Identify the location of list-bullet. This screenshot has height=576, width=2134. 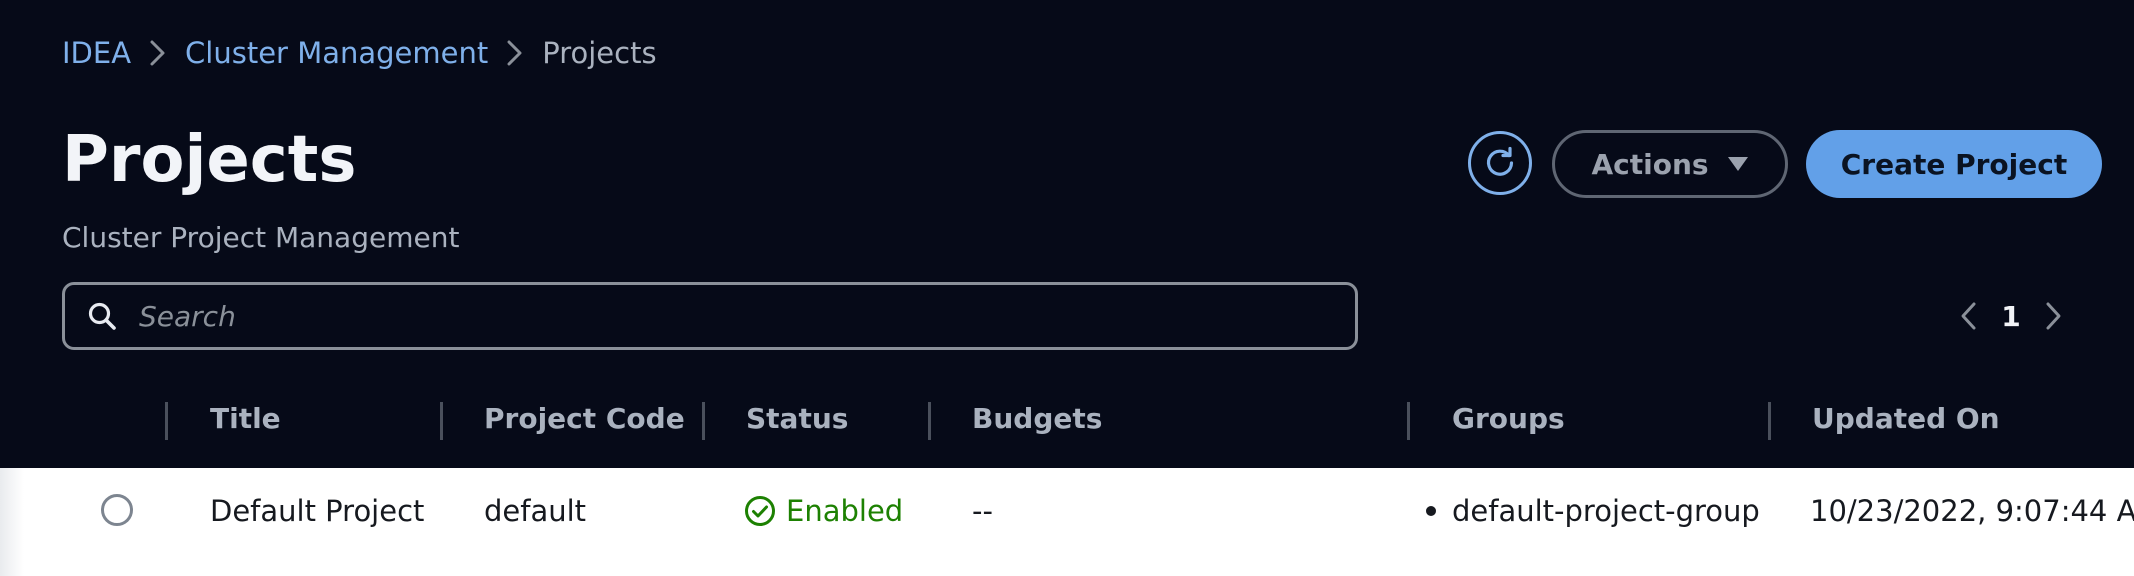
(1431, 511).